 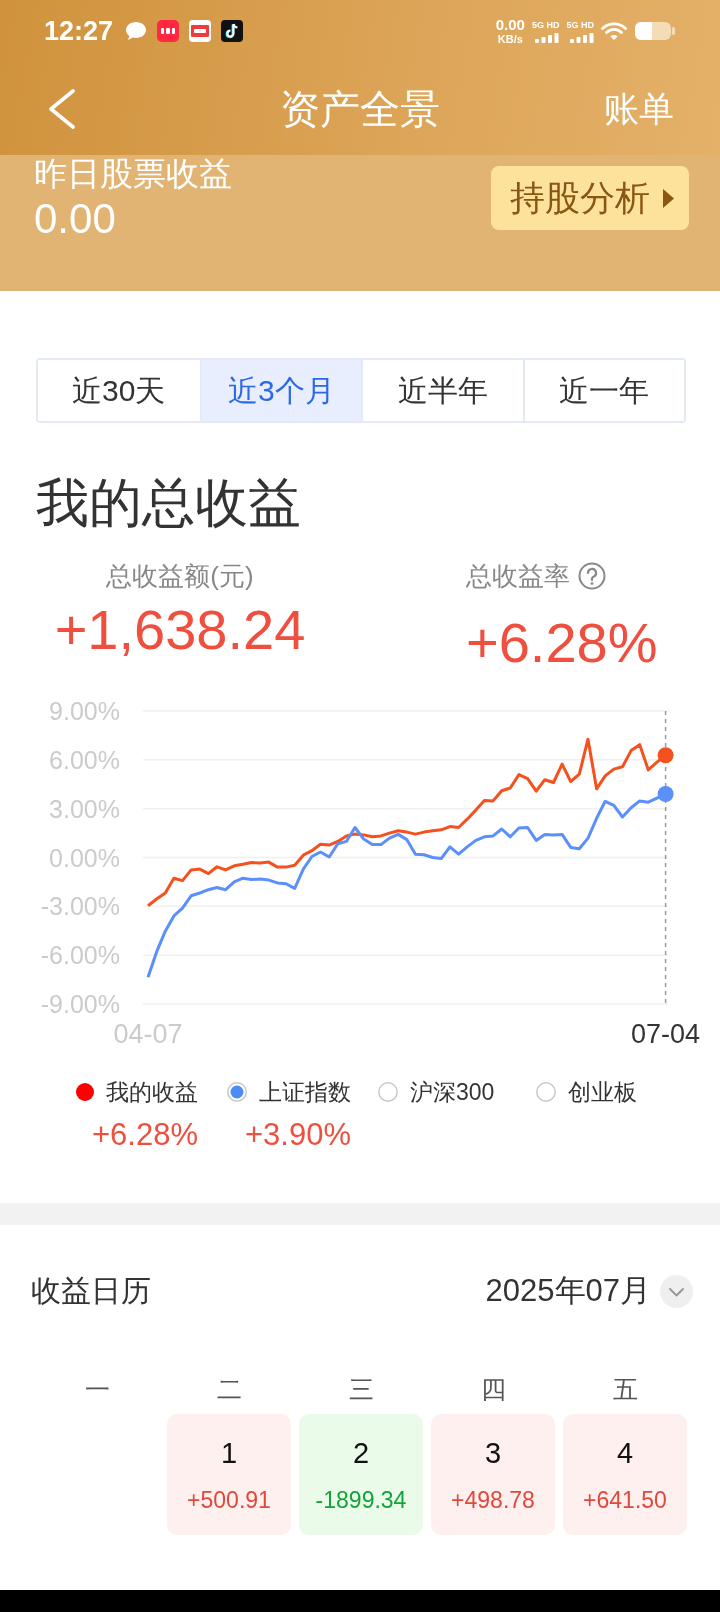 What do you see at coordinates (137, 1092) in the screenshot?
I see `legend-option: 我的收益` at bounding box center [137, 1092].